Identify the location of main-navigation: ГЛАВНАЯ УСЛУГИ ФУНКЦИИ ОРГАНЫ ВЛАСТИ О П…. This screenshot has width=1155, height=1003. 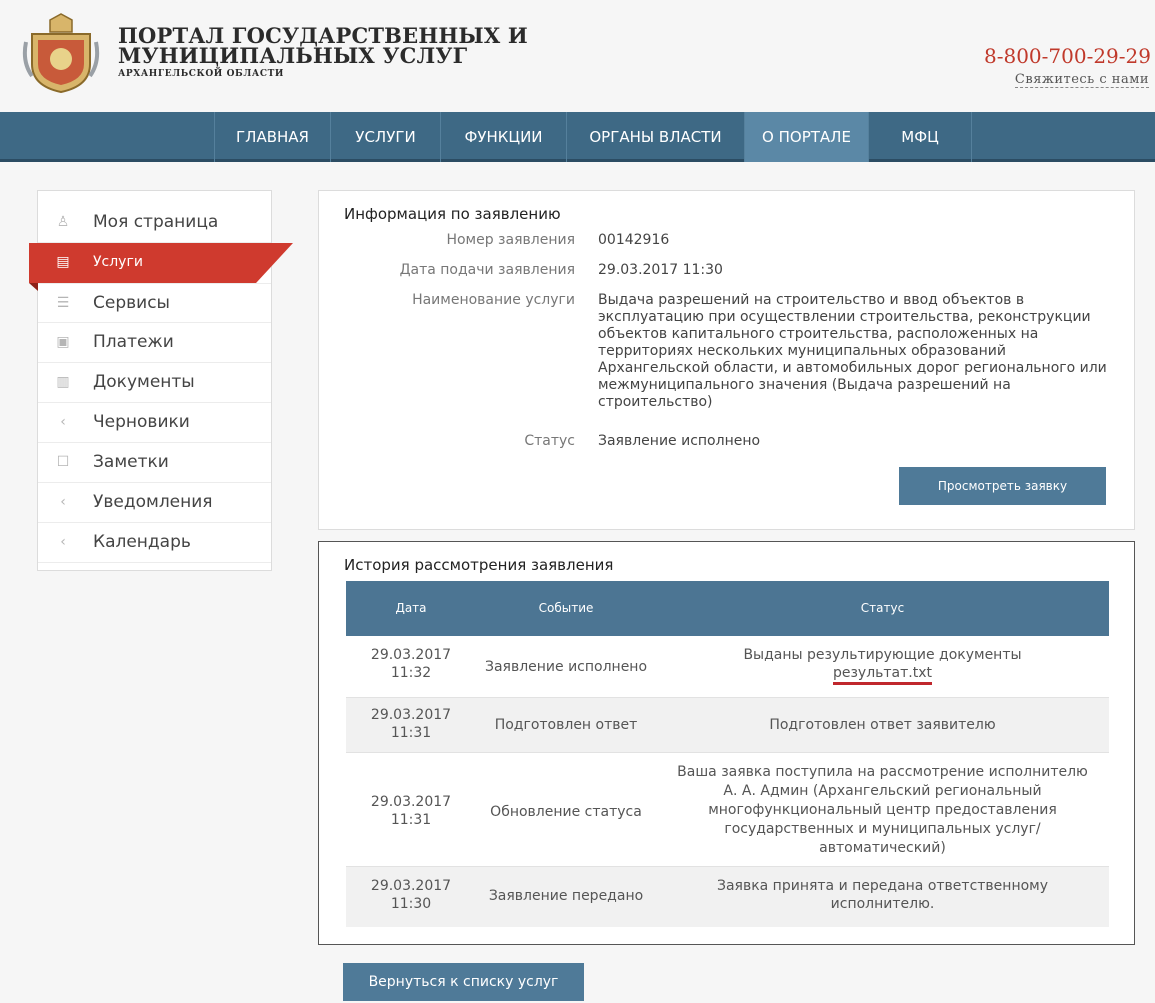
(577, 137).